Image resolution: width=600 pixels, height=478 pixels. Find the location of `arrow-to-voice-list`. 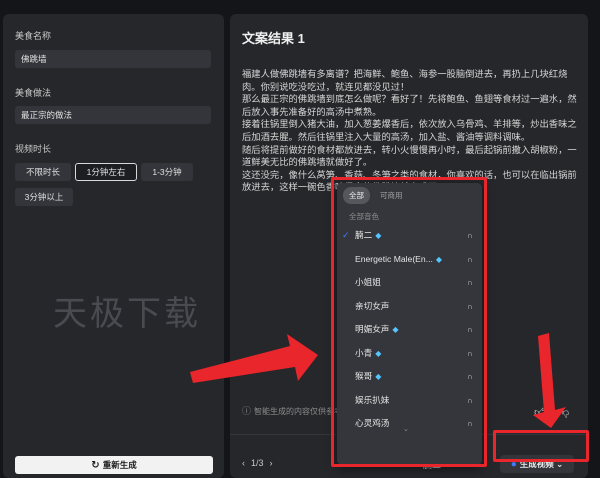

arrow-to-voice-list is located at coordinates (254, 358).